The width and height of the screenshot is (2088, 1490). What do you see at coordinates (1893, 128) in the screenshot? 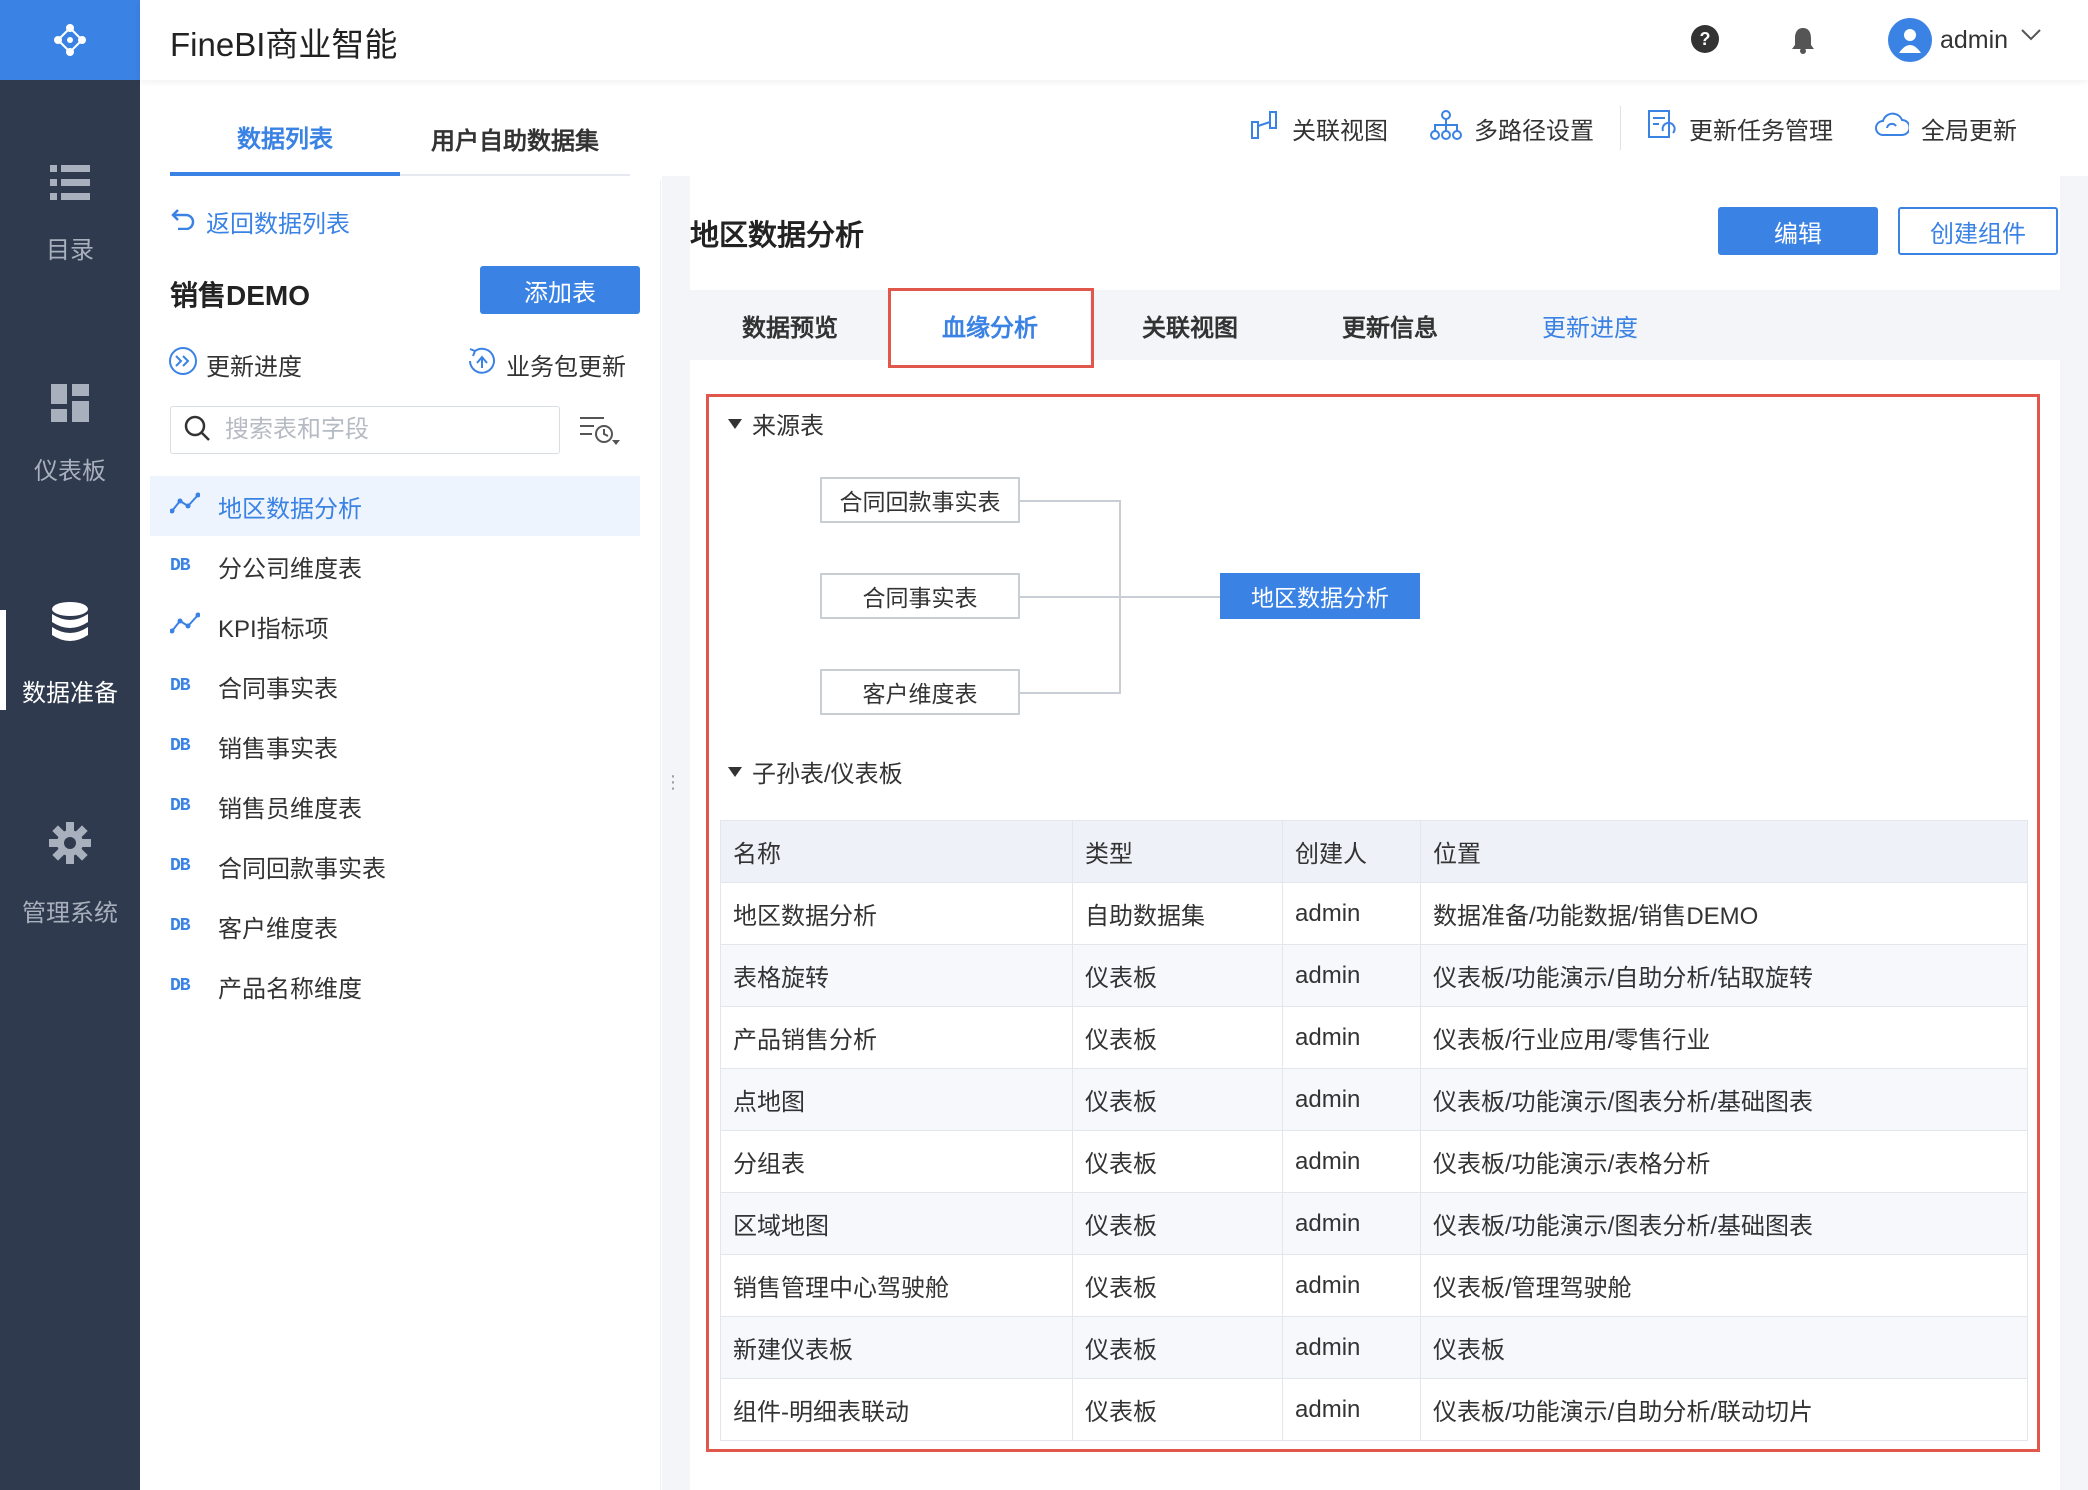
I see `cloud-refresh-icon` at bounding box center [1893, 128].